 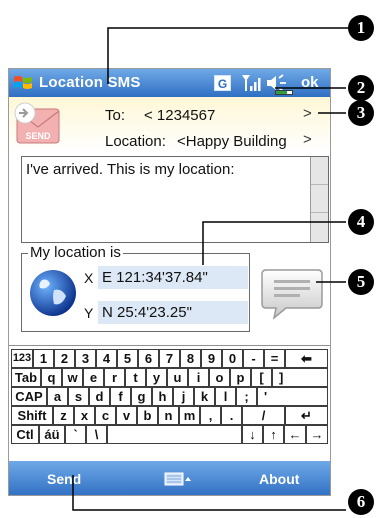 I want to click on key-9: 9, so click(x=211, y=358).